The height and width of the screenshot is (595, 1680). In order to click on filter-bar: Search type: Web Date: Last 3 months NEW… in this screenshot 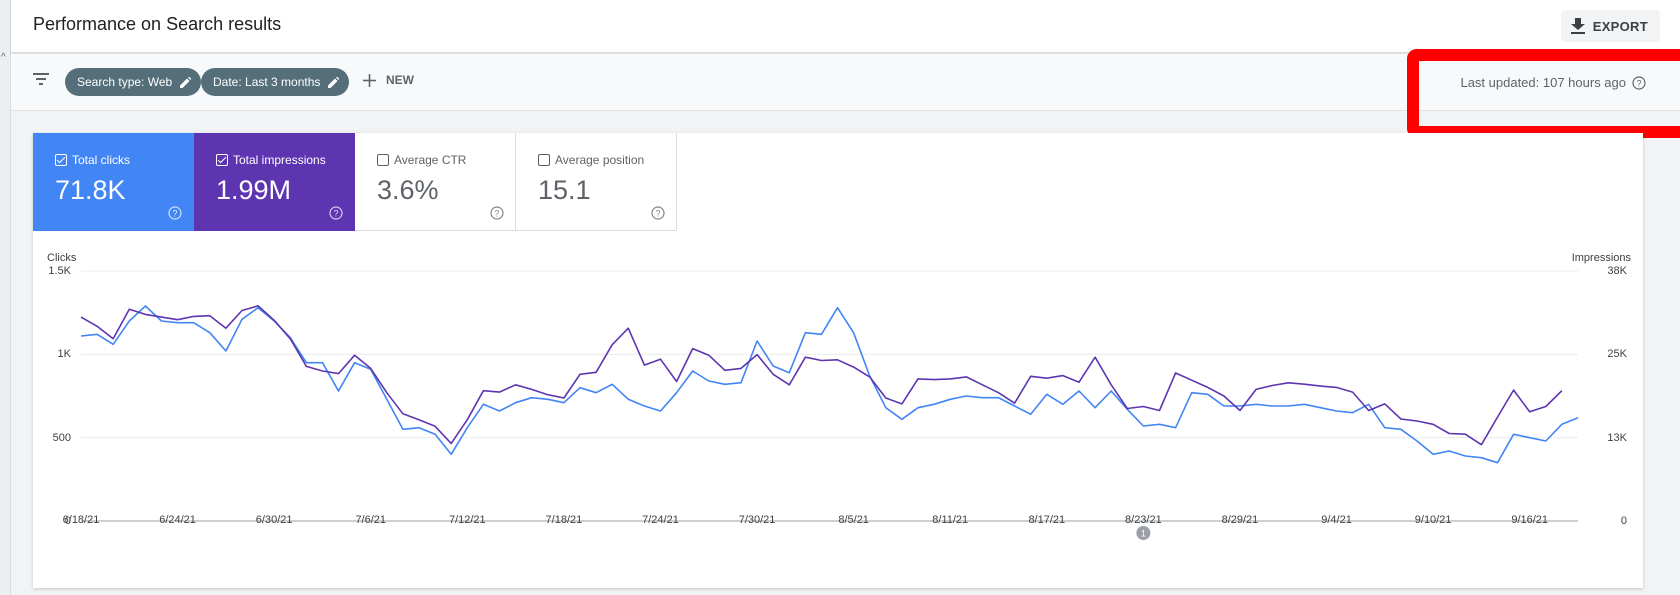, I will do `click(845, 82)`.